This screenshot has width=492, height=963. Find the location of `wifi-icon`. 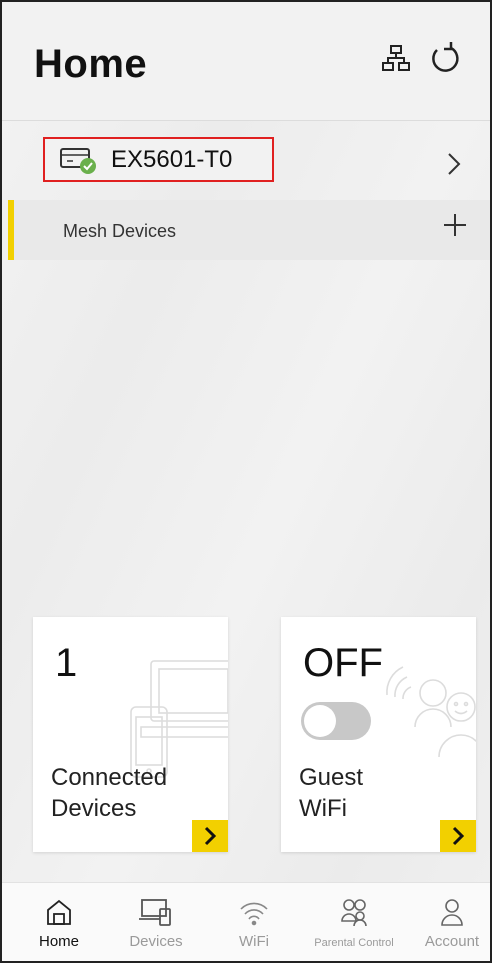

wifi-icon is located at coordinates (254, 911).